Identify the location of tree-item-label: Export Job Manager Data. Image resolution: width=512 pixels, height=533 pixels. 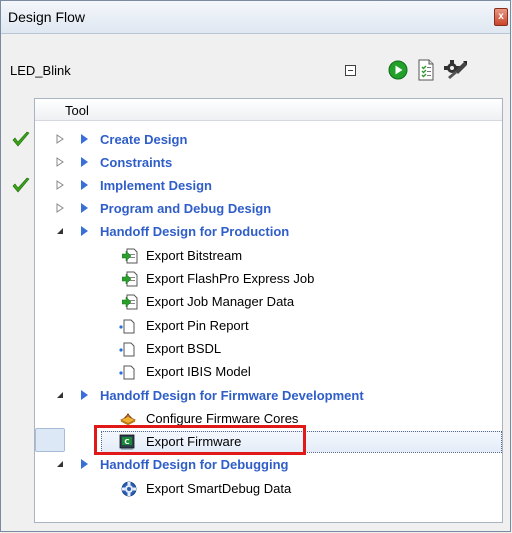
(220, 301).